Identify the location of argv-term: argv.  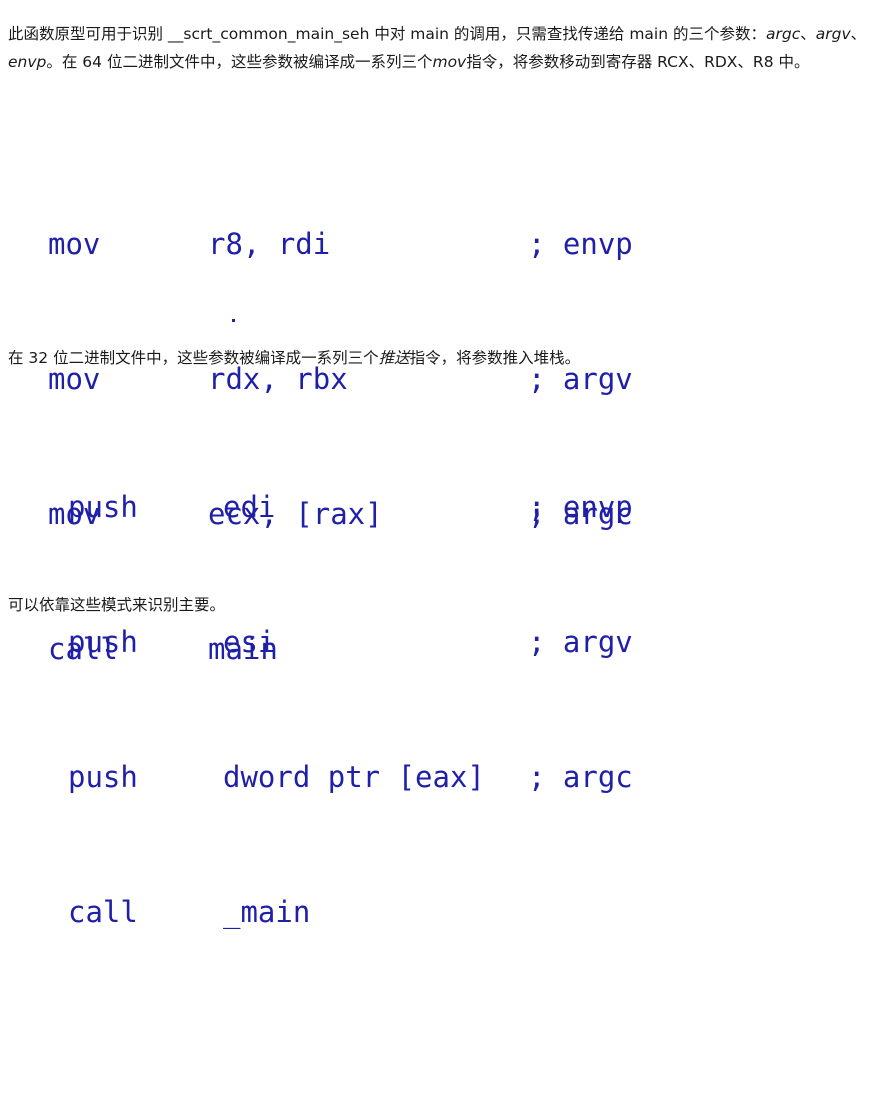
(833, 34).